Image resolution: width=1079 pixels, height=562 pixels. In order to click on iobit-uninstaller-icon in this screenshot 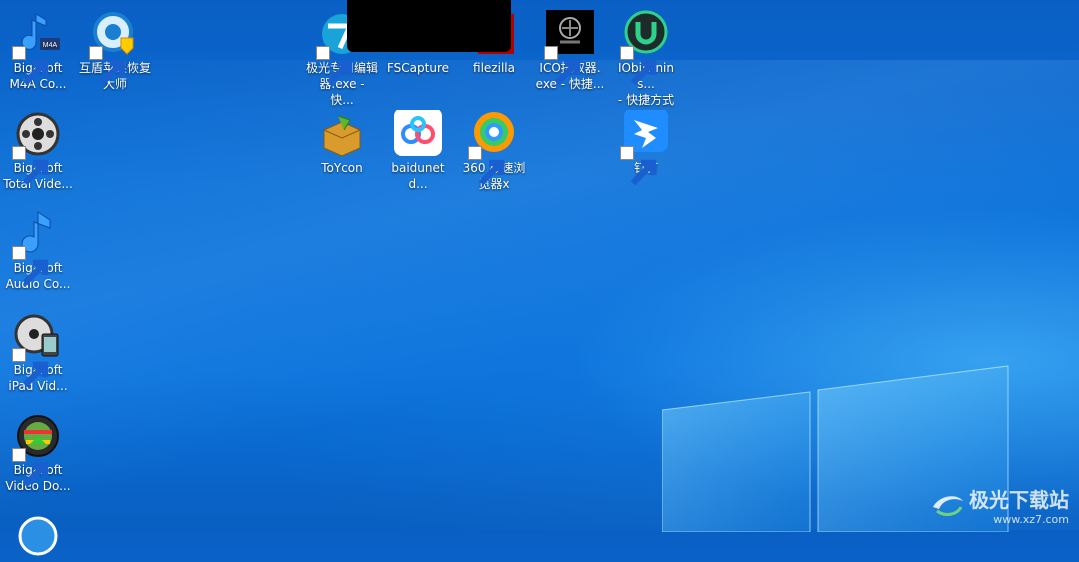, I will do `click(645, 48)`.